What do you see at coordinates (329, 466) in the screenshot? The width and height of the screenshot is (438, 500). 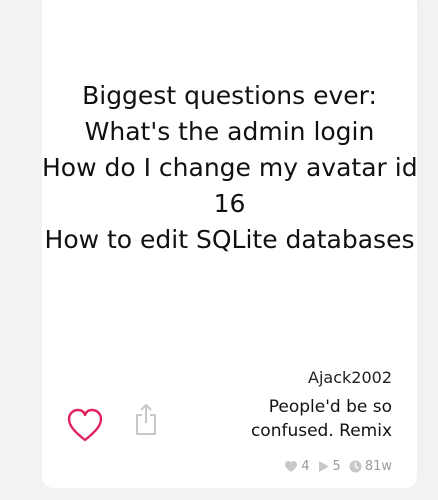 I see `plays-stat: 5` at bounding box center [329, 466].